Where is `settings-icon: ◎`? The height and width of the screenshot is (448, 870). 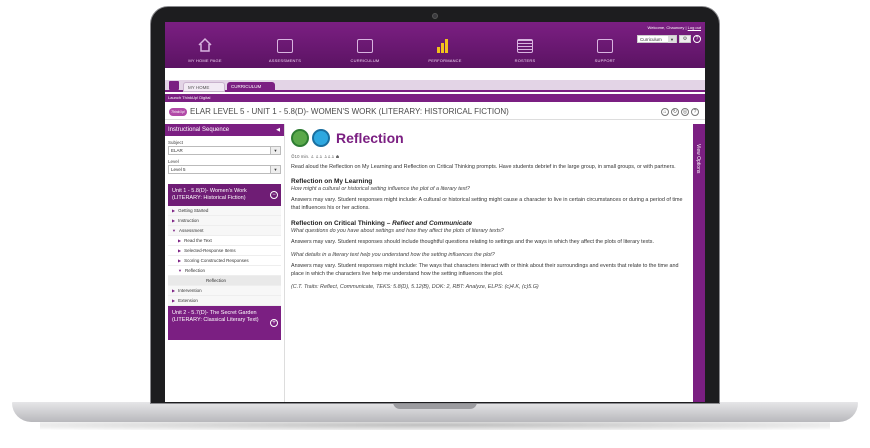
settings-icon: ◎ is located at coordinates (685, 112).